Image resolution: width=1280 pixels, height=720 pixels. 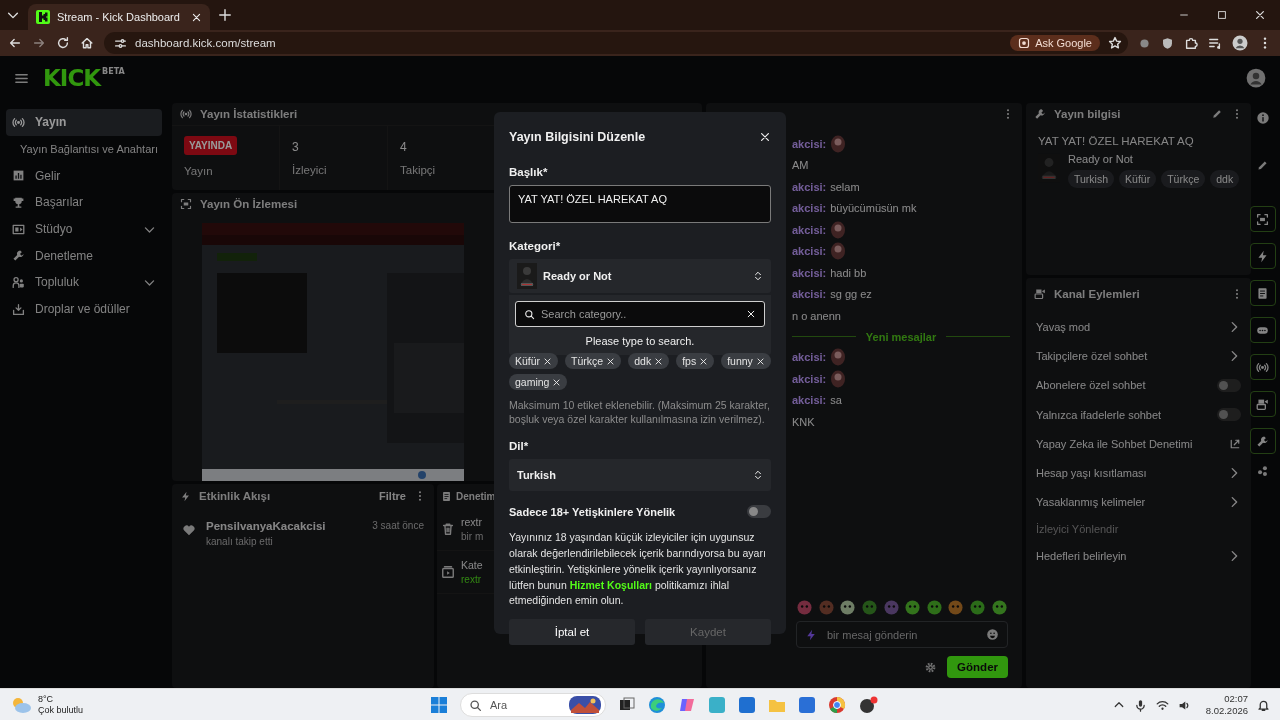 What do you see at coordinates (1262, 165) in the screenshot?
I see `edit-icon` at bounding box center [1262, 165].